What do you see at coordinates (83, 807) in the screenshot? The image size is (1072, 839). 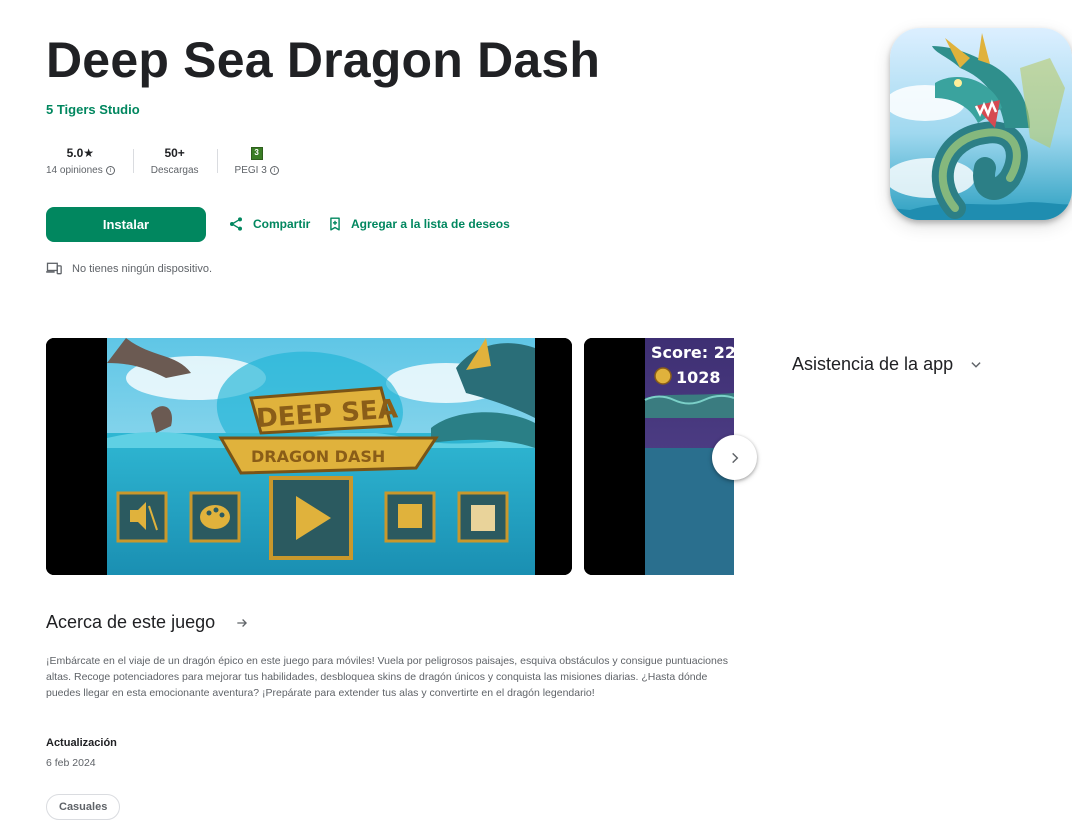 I see `category-chip: Casuales` at bounding box center [83, 807].